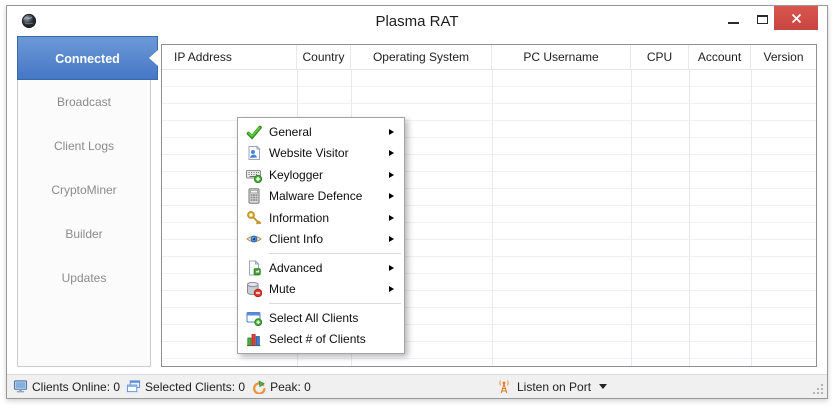  What do you see at coordinates (253, 318) in the screenshot?
I see `window-add-icon` at bounding box center [253, 318].